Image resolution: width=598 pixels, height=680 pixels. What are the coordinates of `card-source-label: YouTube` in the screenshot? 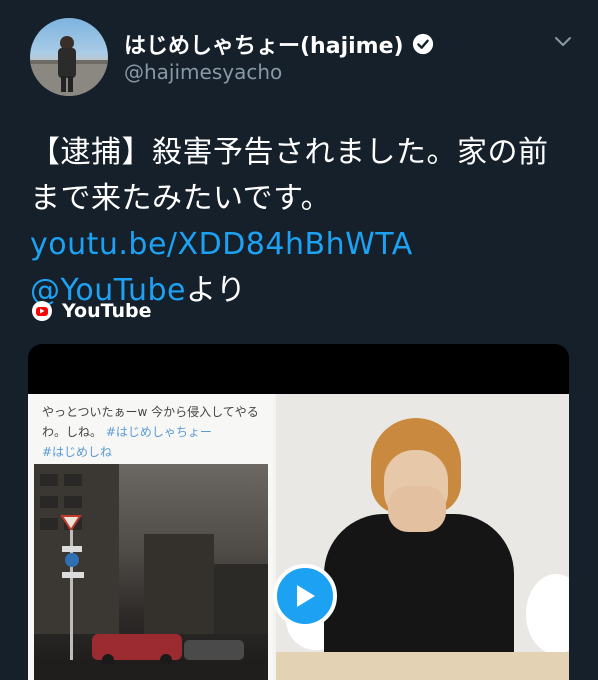 It's located at (107, 311).